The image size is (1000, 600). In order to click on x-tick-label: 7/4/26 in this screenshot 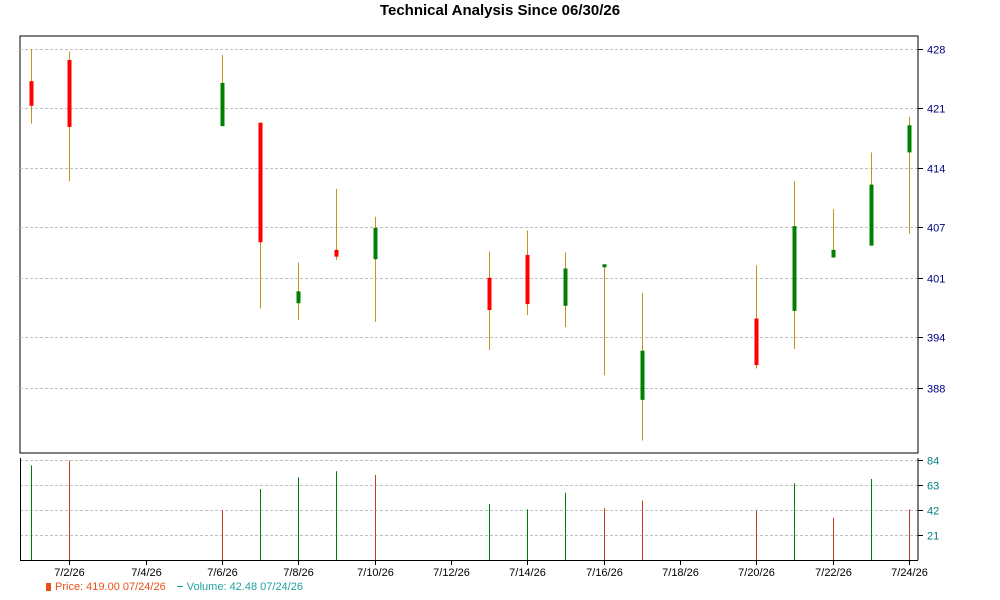, I will do `click(146, 573)`.